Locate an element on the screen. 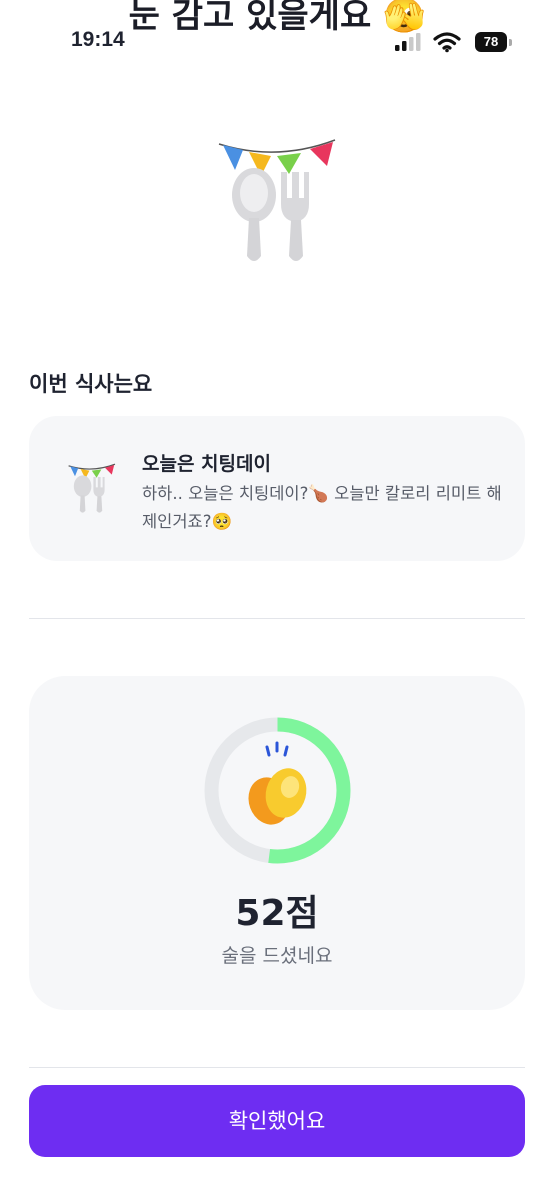 This screenshot has width=554, height=1200. clapping-hands-icon is located at coordinates (277, 783).